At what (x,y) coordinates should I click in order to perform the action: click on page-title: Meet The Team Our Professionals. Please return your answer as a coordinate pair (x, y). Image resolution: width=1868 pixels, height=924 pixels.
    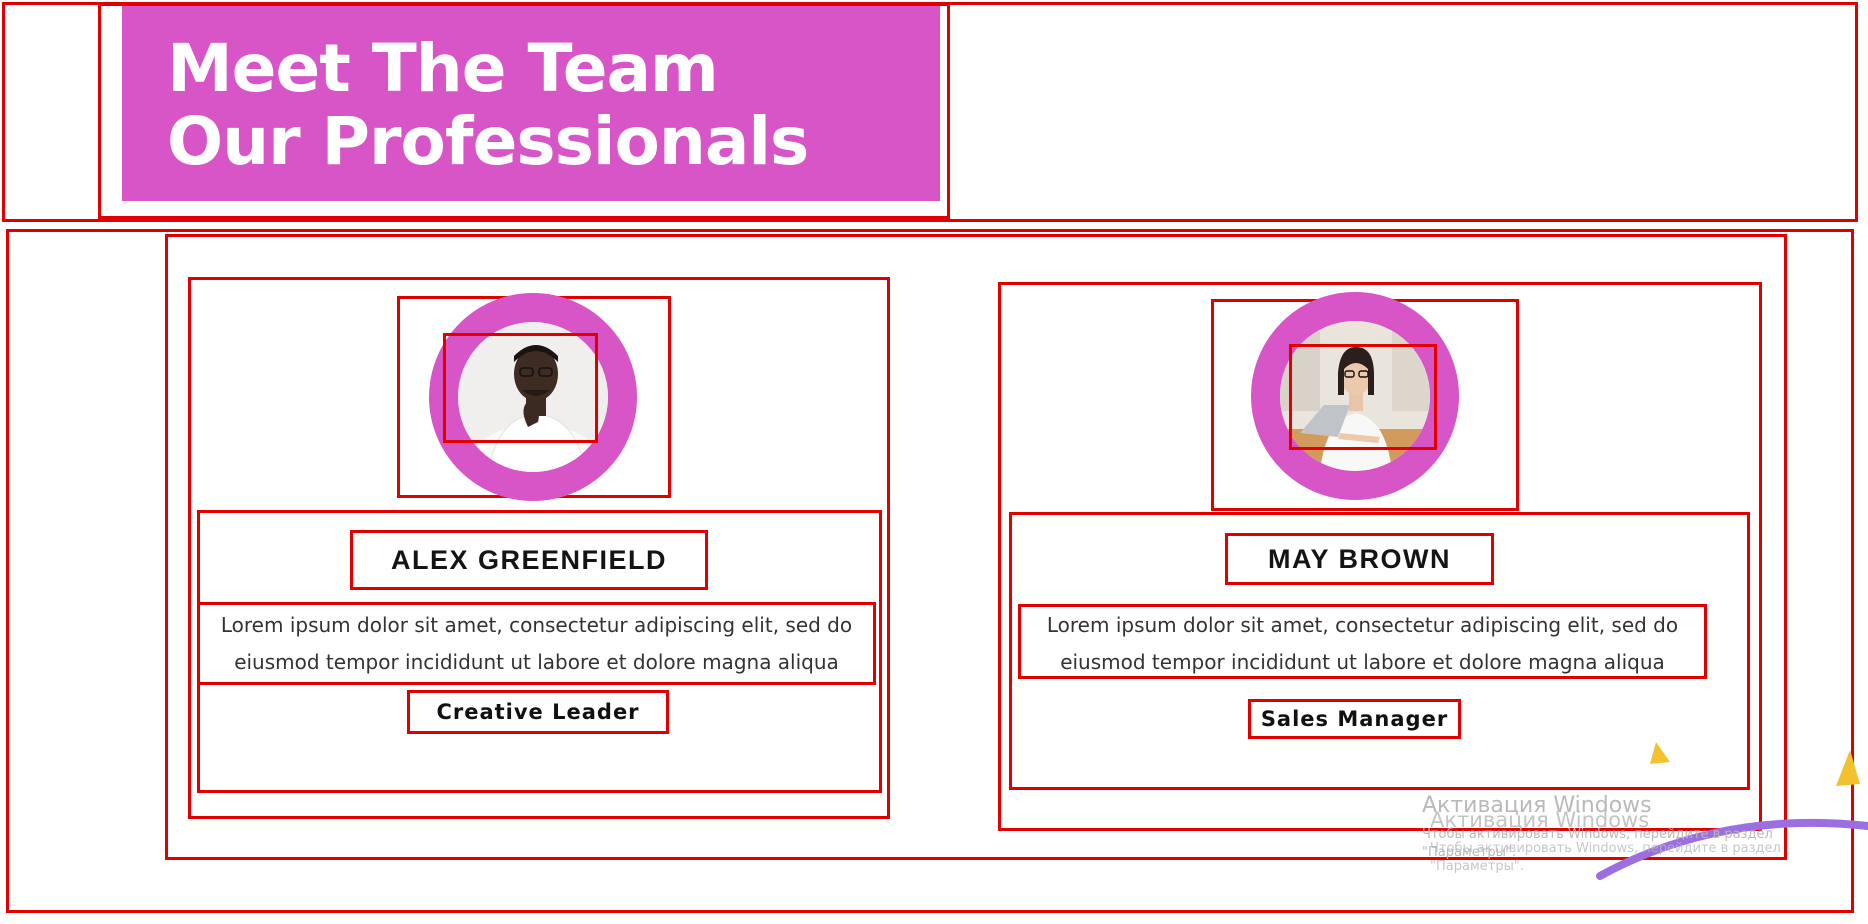
    Looking at the image, I should click on (553, 105).